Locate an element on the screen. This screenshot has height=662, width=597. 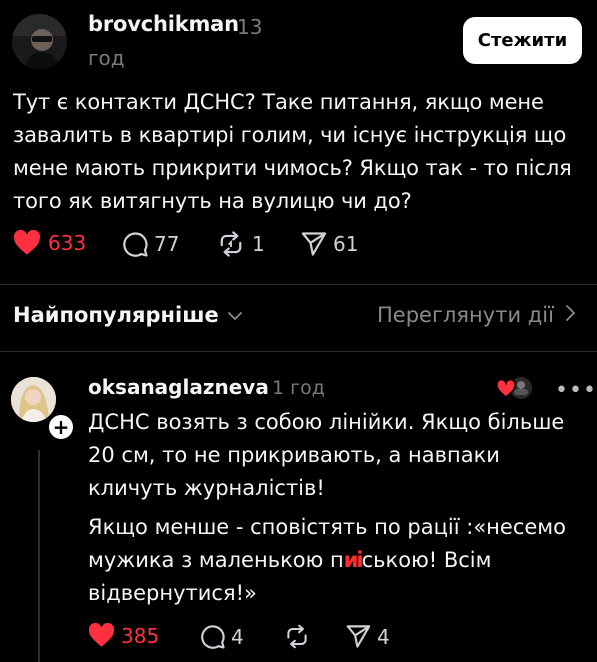
more-dots-icon: ••• is located at coordinates (576, 390).